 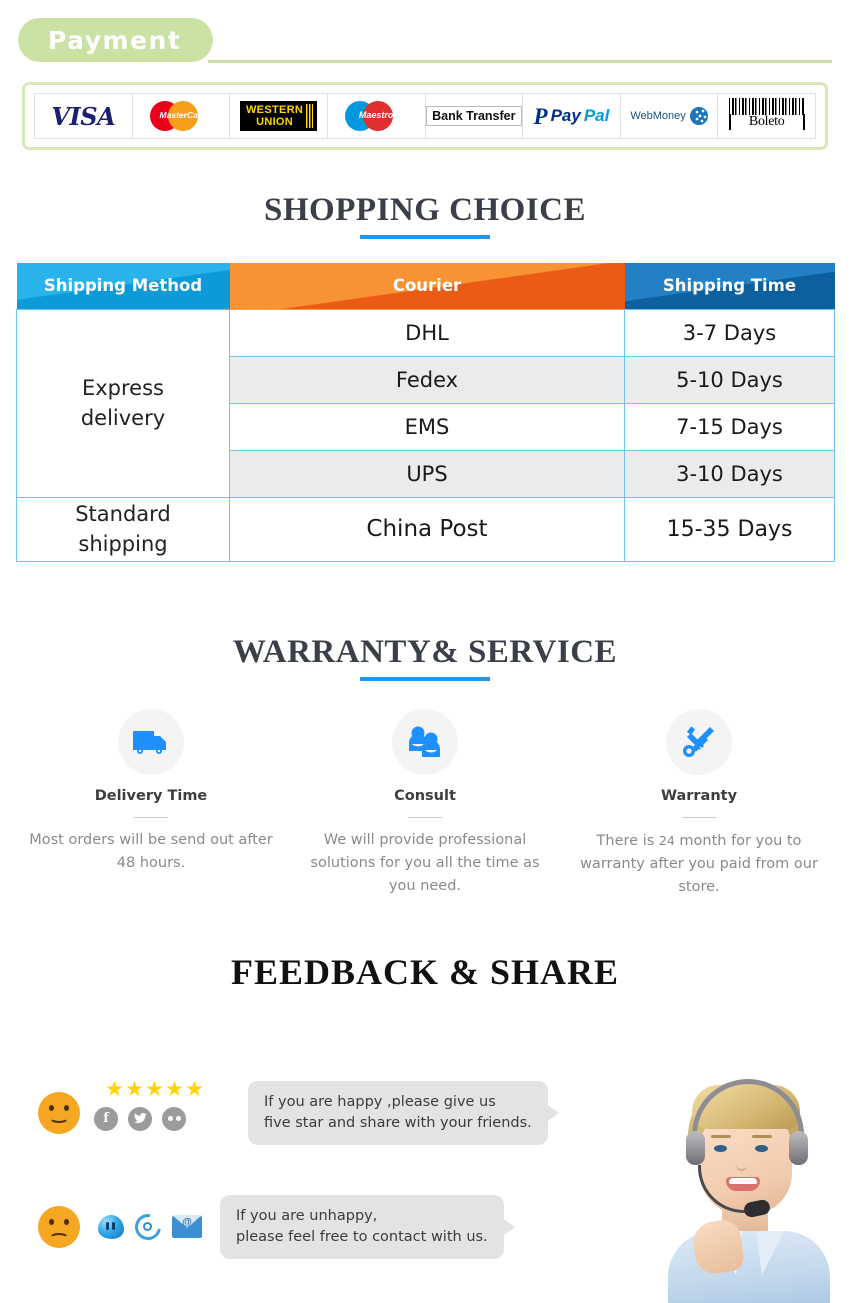 I want to click on social-share-buttons: f, so click(x=140, y=1118).